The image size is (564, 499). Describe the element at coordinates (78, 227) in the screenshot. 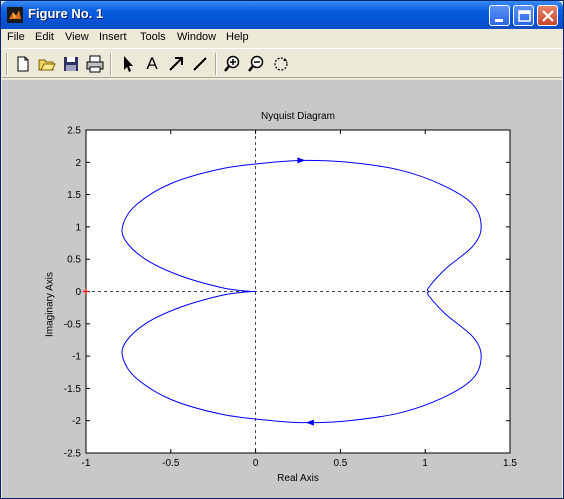

I see `y-tick-label: 1` at that location.